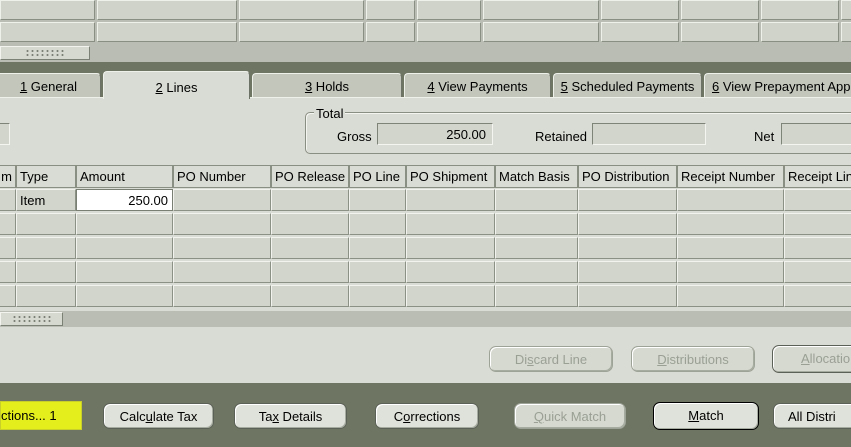 Image resolution: width=851 pixels, height=447 pixels. What do you see at coordinates (435, 134) in the screenshot?
I see `gross-field: 250.00` at bounding box center [435, 134].